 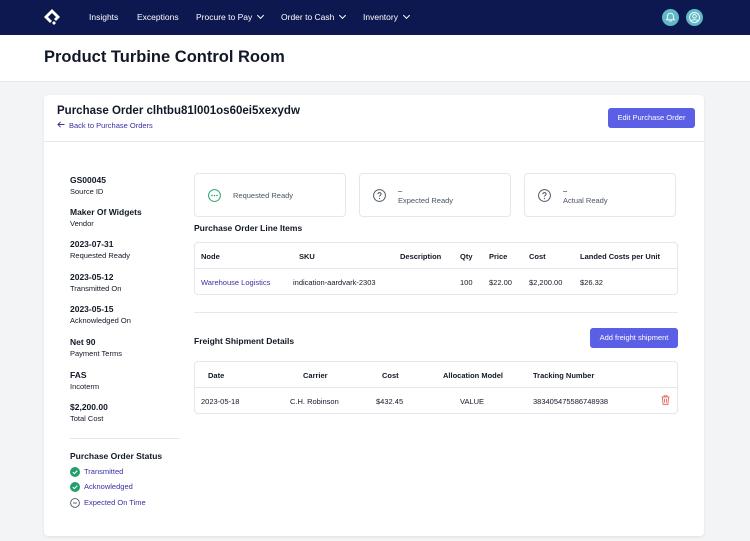 I want to click on meta-source-id: GS00045 Source ID, so click(x=88, y=185).